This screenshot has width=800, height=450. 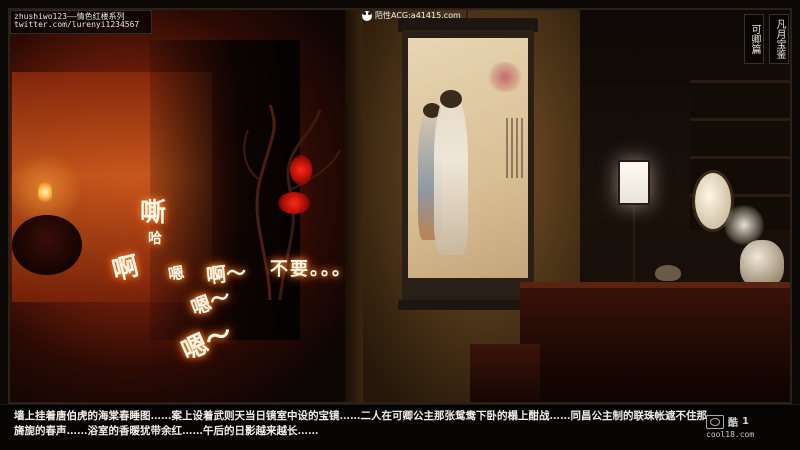 I want to click on sfx-text: 不要。。。, so click(x=311, y=269).